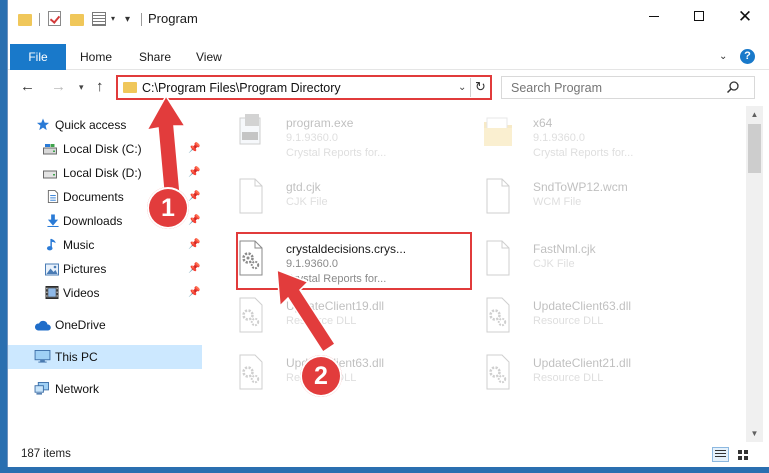 This screenshot has height=473, width=769. Describe the element at coordinates (743, 454) in the screenshot. I see `large-icons-view-icon` at that location.